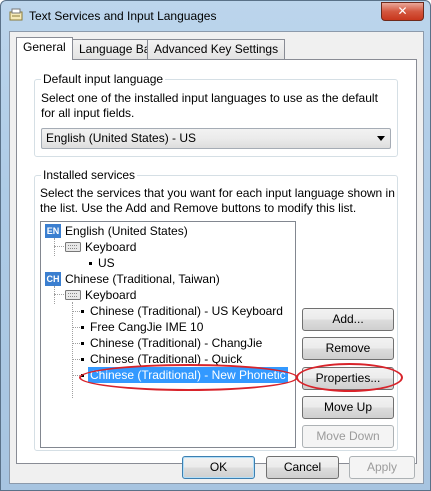 The height and width of the screenshot is (491, 431). I want to click on move-up-button: Move Up, so click(348, 407).